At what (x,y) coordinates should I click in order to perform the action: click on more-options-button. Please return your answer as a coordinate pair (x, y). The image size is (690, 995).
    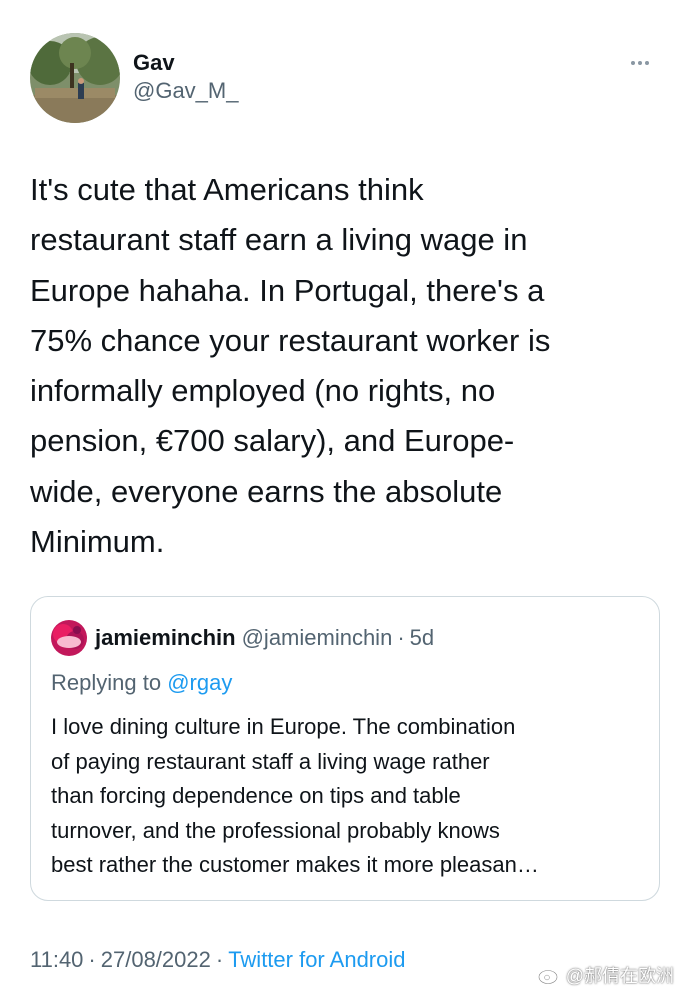
    Looking at the image, I should click on (640, 63).